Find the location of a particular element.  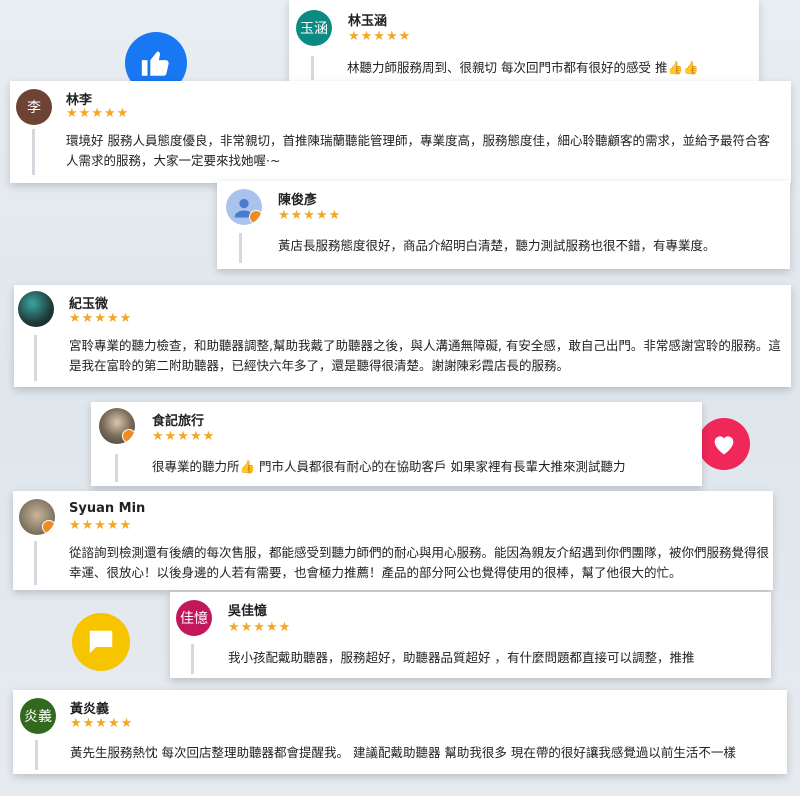

reviewer-name: 黃炎義 is located at coordinates (90, 709).